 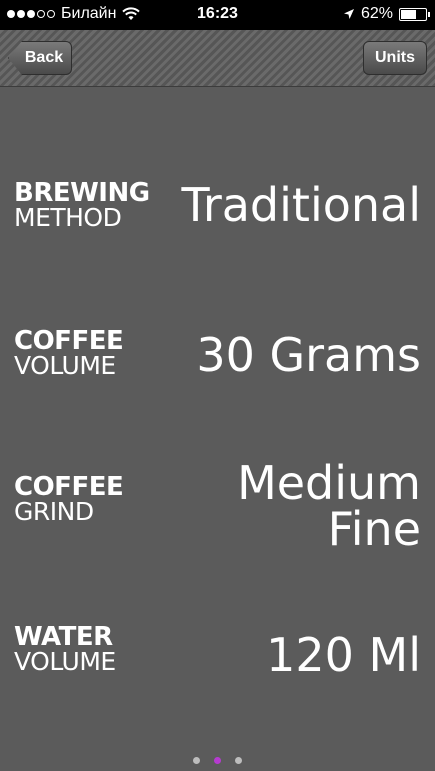 I want to click on back-button: Back, so click(x=40, y=58).